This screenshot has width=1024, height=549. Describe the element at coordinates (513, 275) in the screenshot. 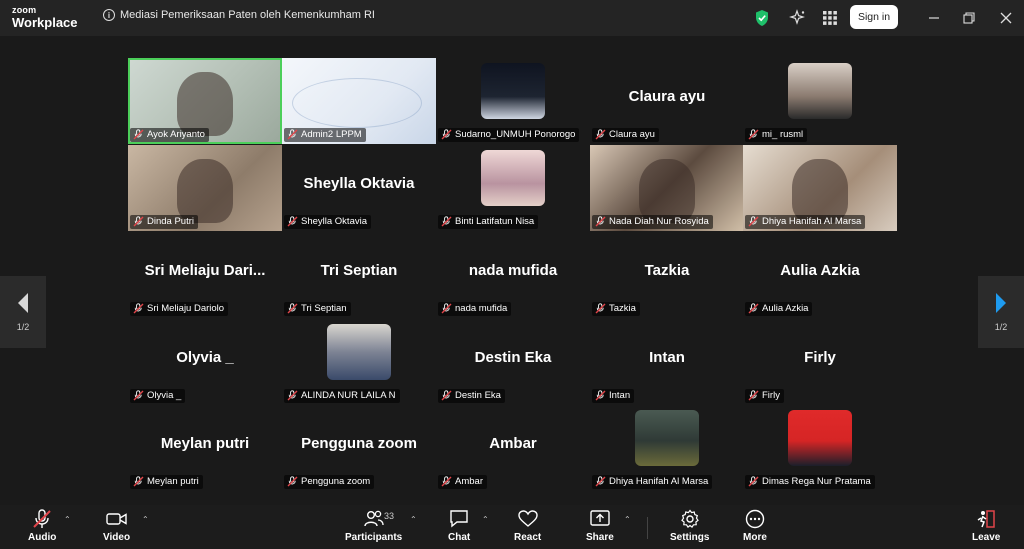

I see `participant-tile: nada mufida nada mufida` at that location.